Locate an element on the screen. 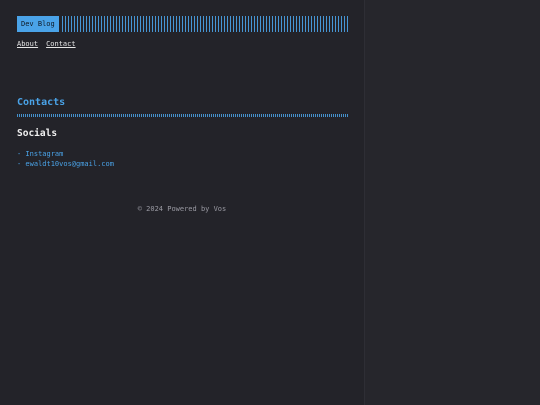 This screenshot has width=540, height=405. page-title: Contacts is located at coordinates (41, 102).